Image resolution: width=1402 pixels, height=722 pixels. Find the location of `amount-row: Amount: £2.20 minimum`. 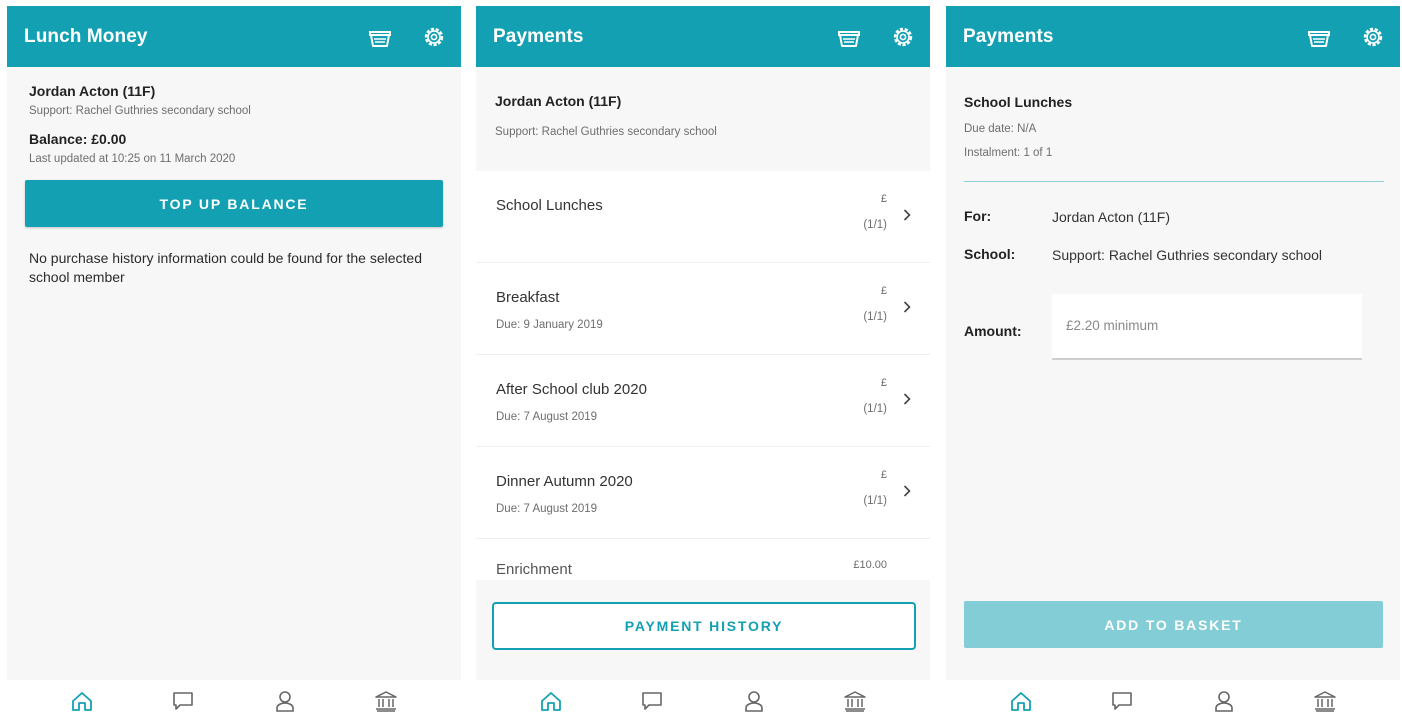

amount-row: Amount: £2.20 minimum is located at coordinates (1173, 327).